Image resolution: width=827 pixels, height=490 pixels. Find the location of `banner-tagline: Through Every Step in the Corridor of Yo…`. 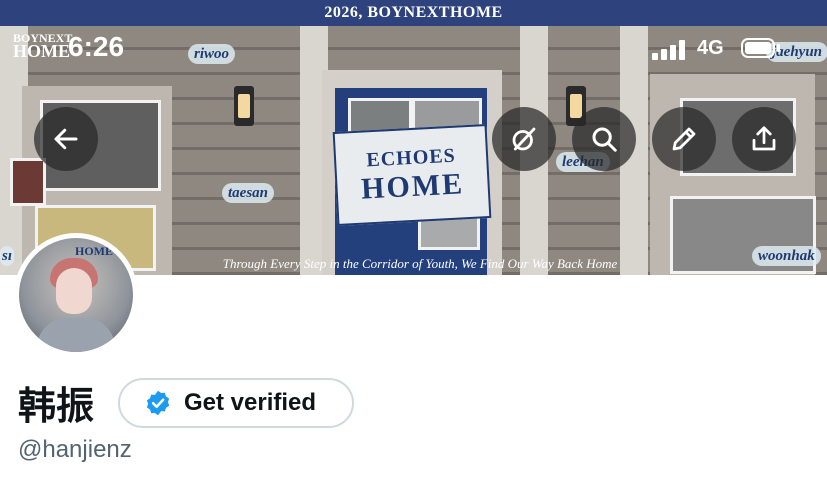

banner-tagline: Through Every Step in the Corridor of Yo… is located at coordinates (420, 263).